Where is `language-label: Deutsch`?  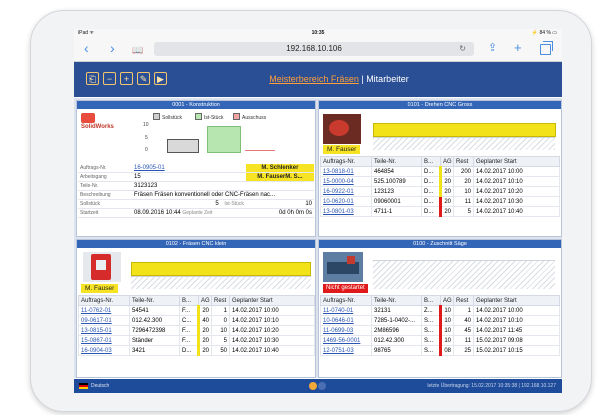 language-label: Deutsch is located at coordinates (100, 386).